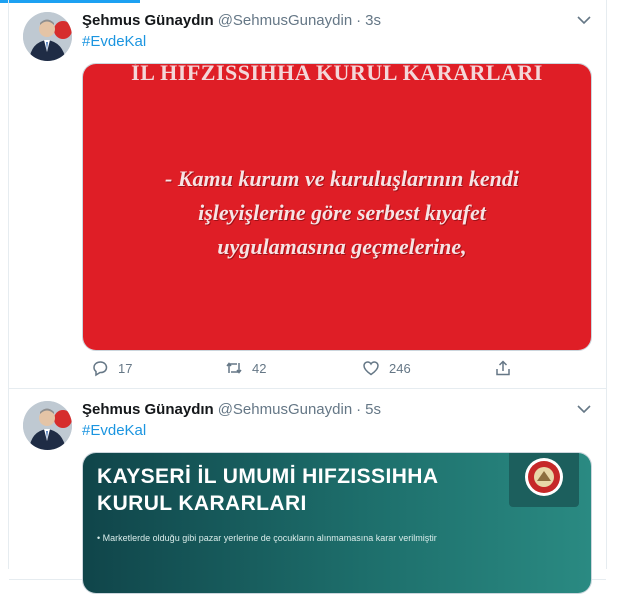 The width and height of the screenshot is (627, 594). Describe the element at coordinates (503, 368) in the screenshot. I see `share-icon` at that location.